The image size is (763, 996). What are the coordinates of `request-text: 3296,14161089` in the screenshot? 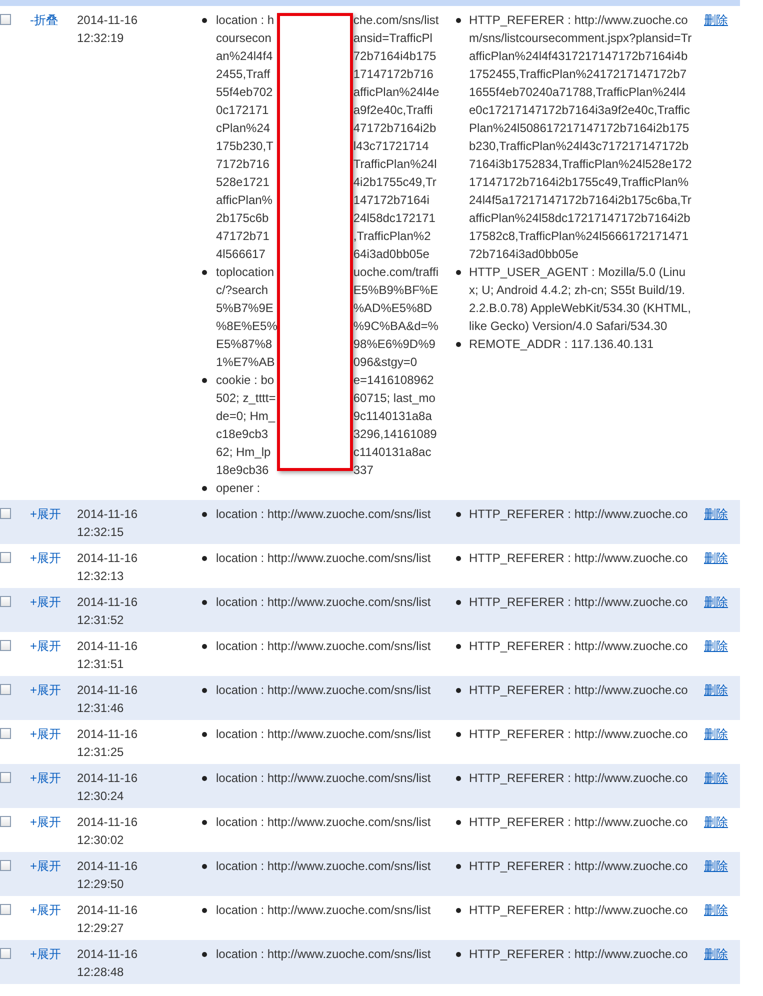 It's located at (395, 434).